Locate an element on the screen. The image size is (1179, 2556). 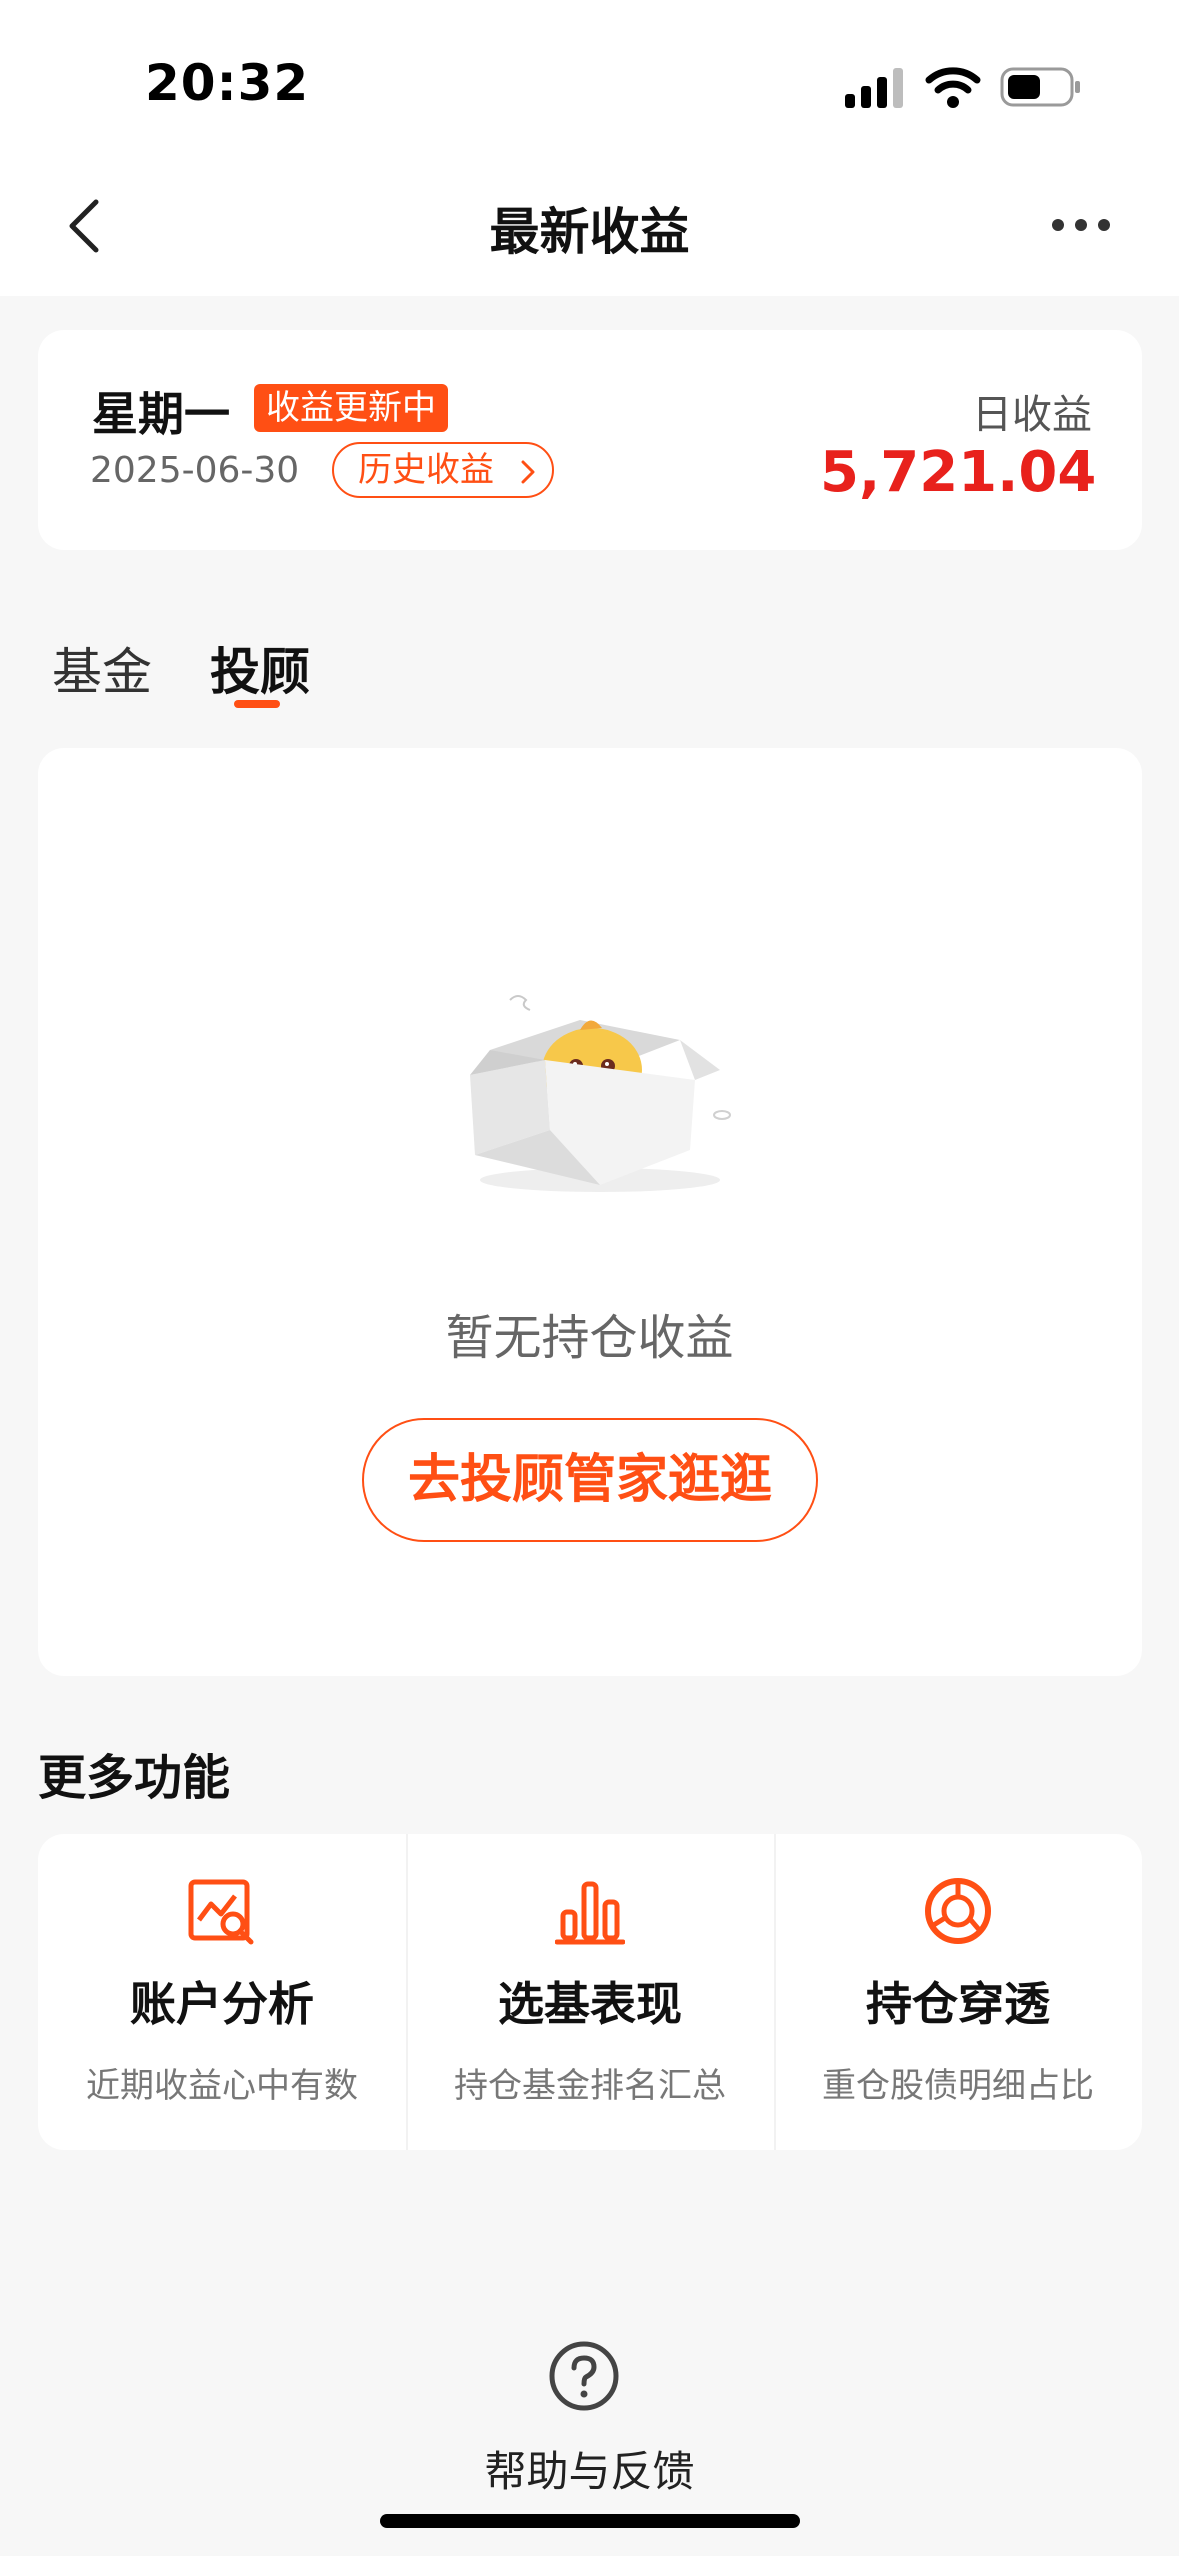
battery-icon is located at coordinates (1040, 87).